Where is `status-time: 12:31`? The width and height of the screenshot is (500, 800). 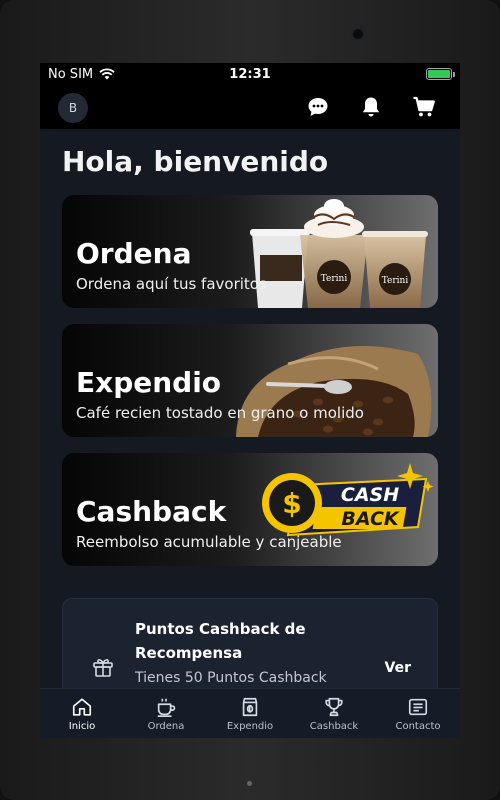
status-time: 12:31 is located at coordinates (250, 74).